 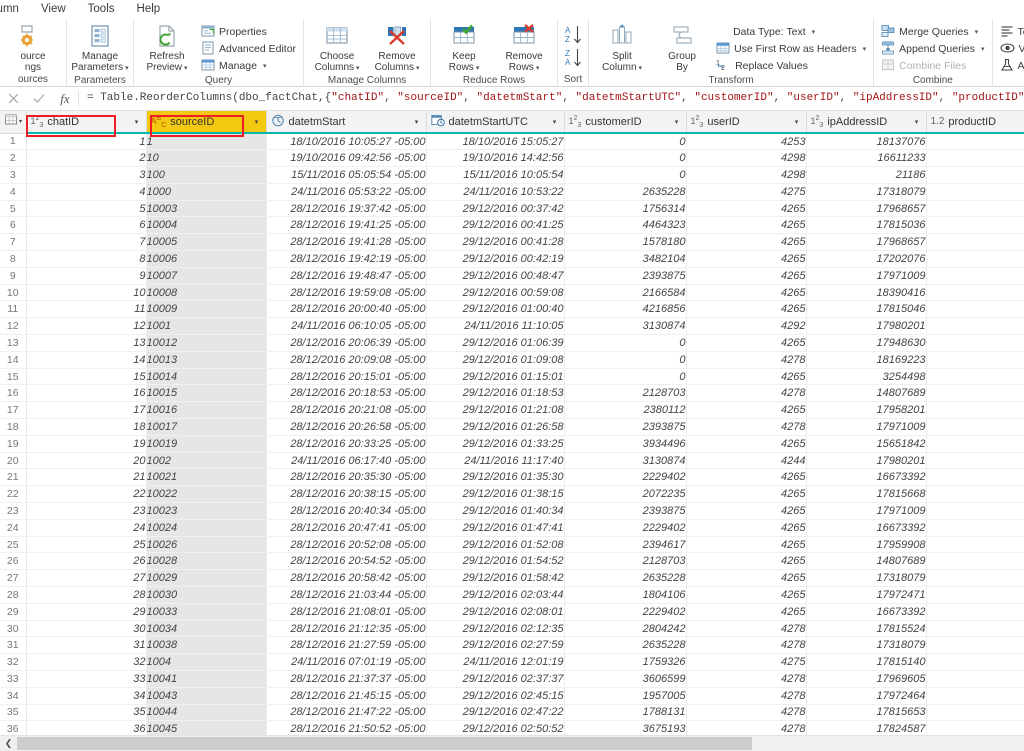 I want to click on cell-customerID: 2072235, so click(x=625, y=494).